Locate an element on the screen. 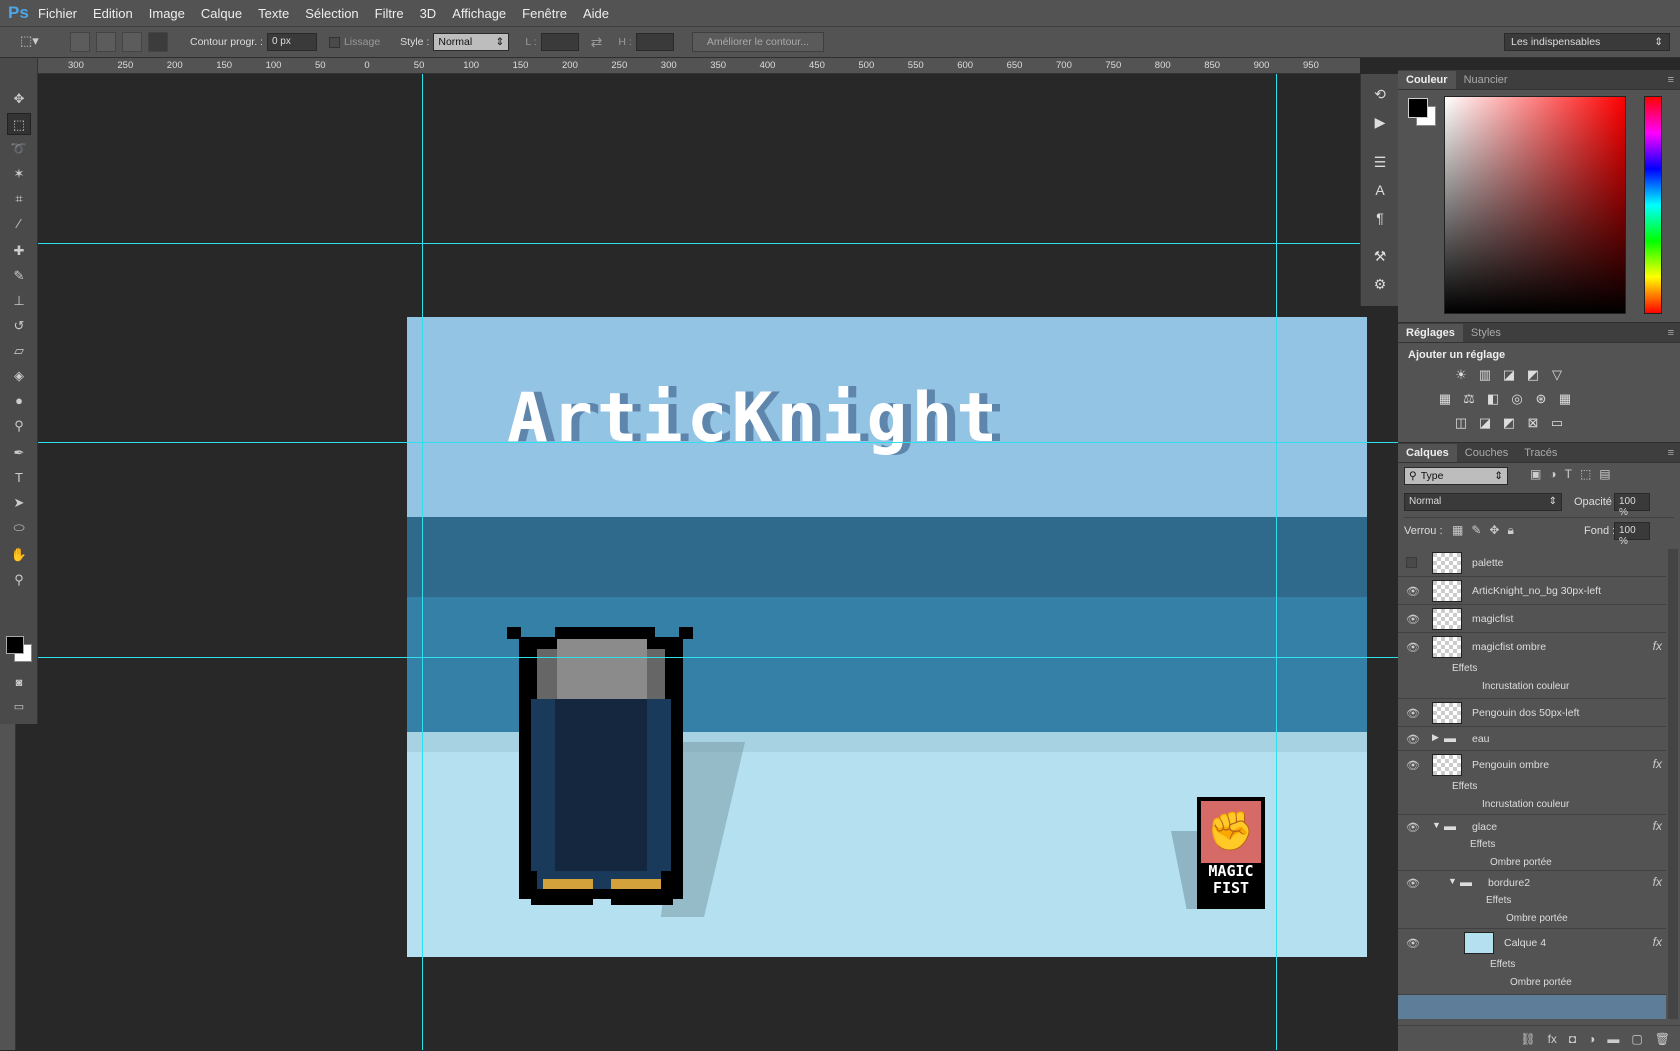 The height and width of the screenshot is (1051, 1680). path-selection-icon: ➤ is located at coordinates (19, 503).